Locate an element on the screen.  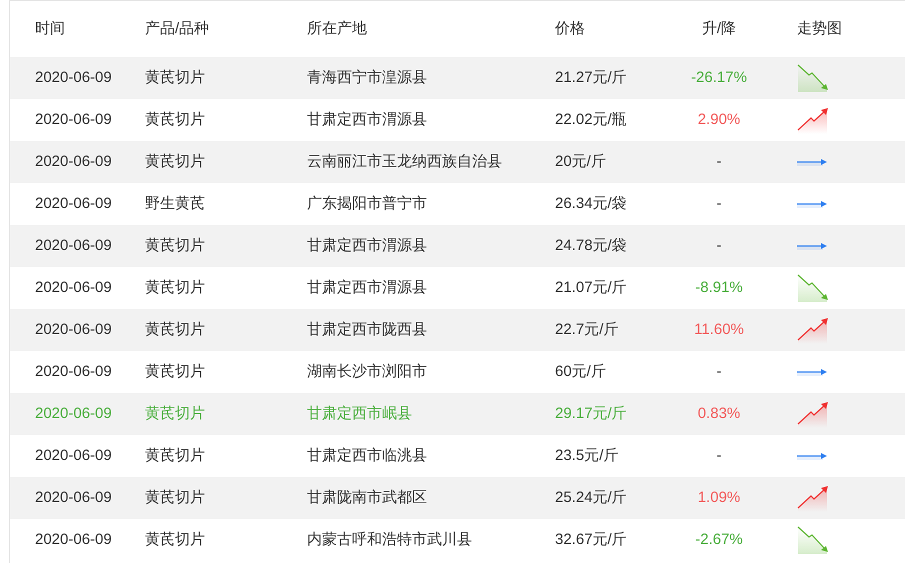
table-row: 2020-06-09 黄芪切片 甘肃陇南市武都区 25.24元/斤 1.09% is located at coordinates (457, 498).